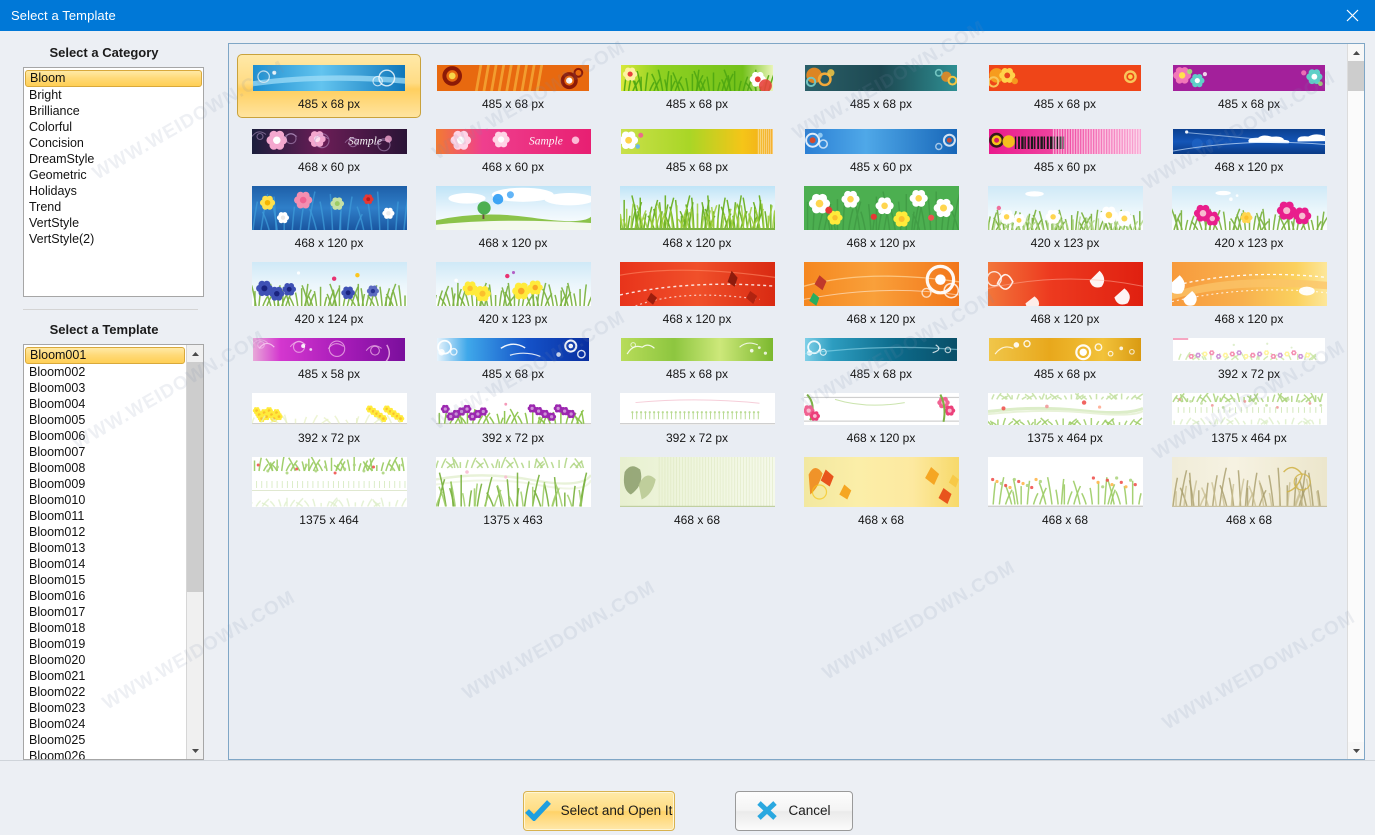  I want to click on template-item-1: Bloom002, so click(105, 372).